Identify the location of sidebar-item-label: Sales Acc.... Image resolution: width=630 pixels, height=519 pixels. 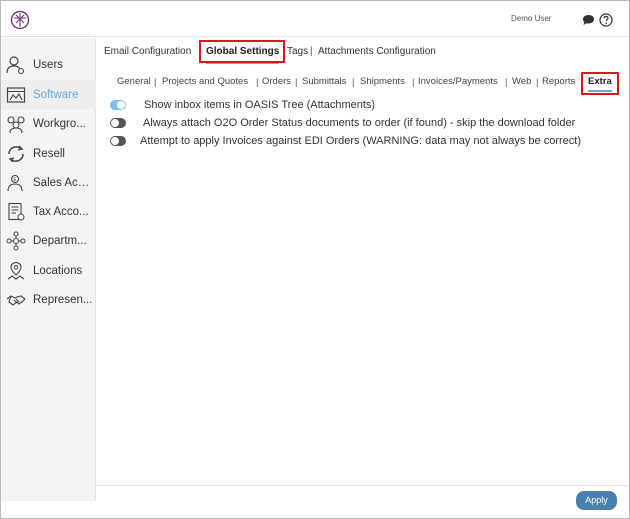
(63, 182).